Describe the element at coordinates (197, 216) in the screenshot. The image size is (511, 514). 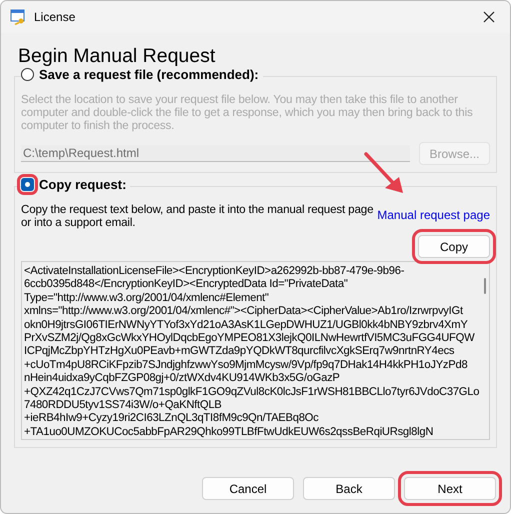
I see `instruction-text: Copy the request text below, and paste it into the manual request page or into a support email.` at that location.